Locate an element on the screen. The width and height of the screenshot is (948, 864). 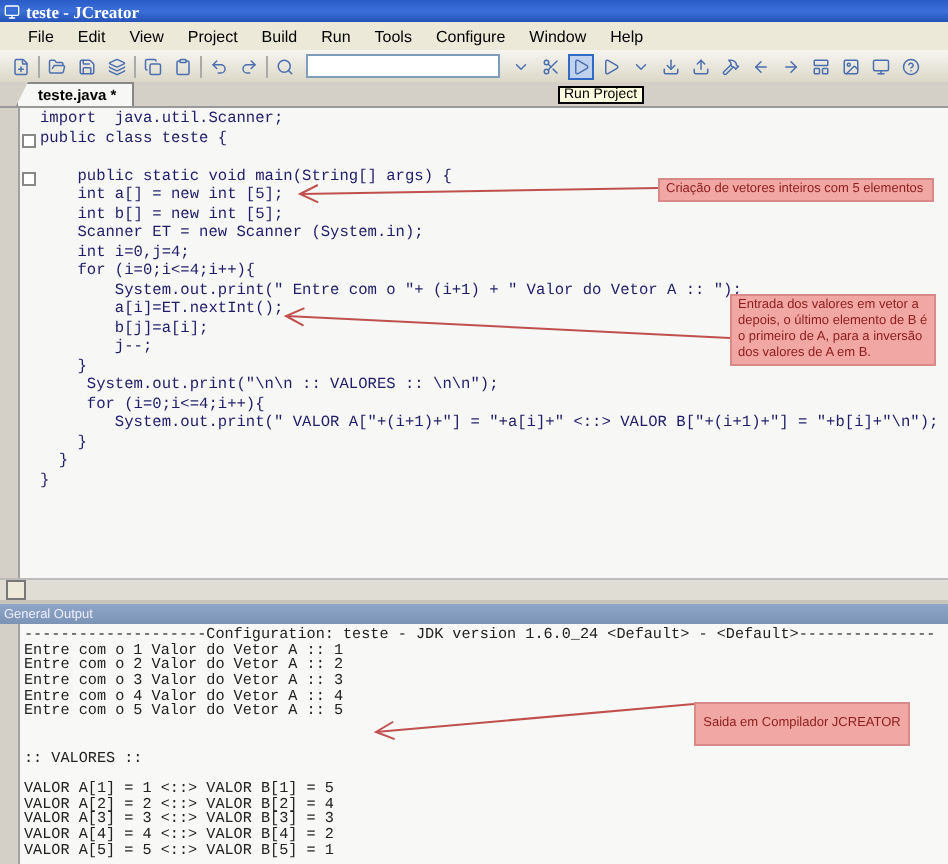
forward-icon is located at coordinates (791, 66).